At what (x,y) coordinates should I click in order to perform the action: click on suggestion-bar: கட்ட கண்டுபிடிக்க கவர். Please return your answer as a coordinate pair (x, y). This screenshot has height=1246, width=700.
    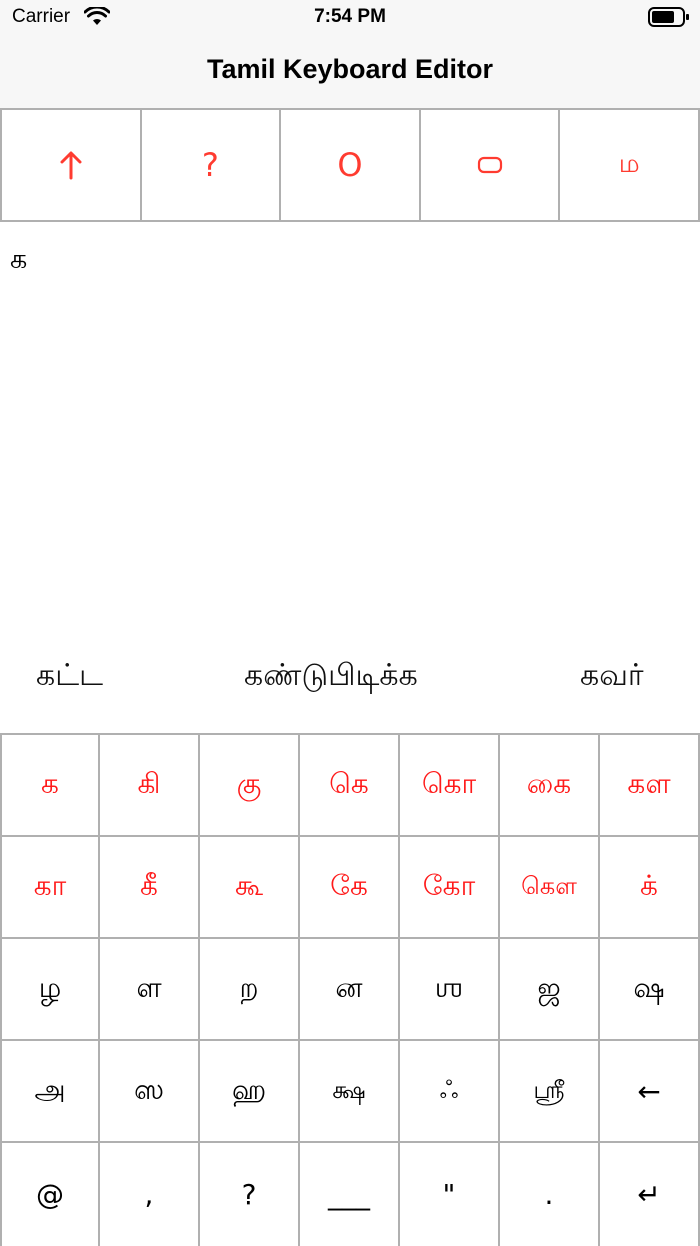
    Looking at the image, I should click on (350, 680).